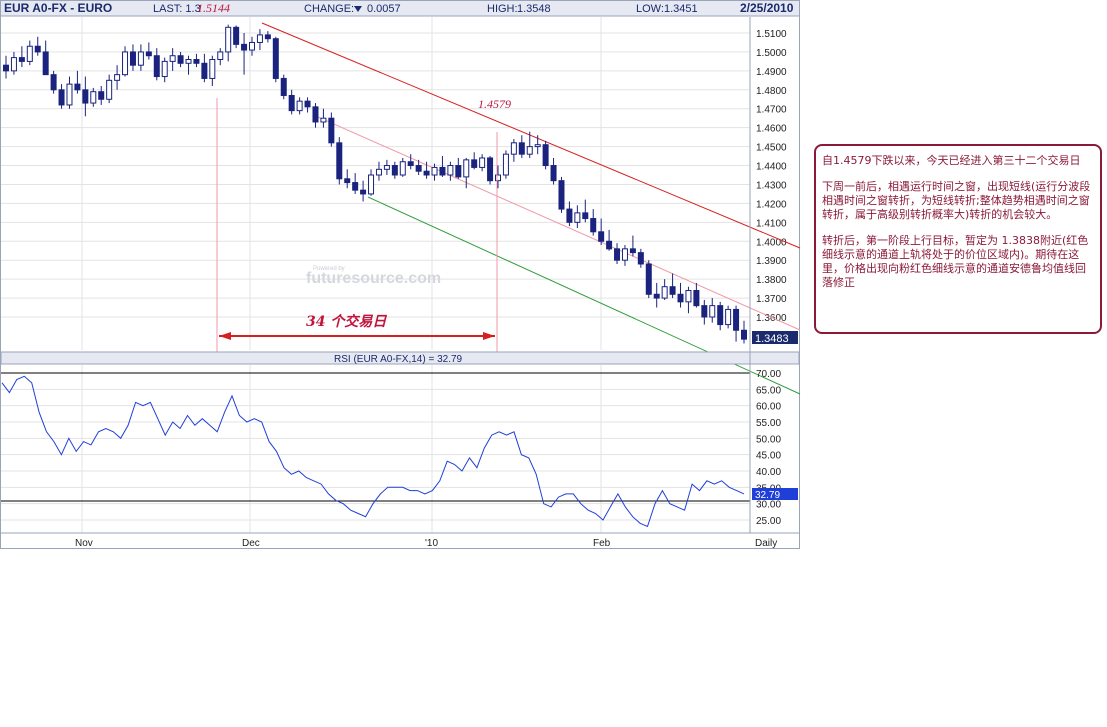 Image resolution: width=1107 pixels, height=727 pixels. I want to click on x-tick-label: Dec, so click(251, 543).